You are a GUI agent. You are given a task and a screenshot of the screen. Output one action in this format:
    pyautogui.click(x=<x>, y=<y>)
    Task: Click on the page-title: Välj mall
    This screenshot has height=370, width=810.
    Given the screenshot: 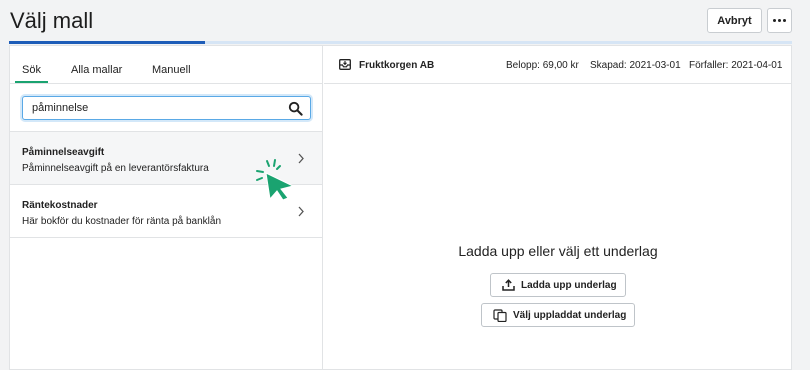 What is the action you would take?
    pyautogui.click(x=52, y=20)
    